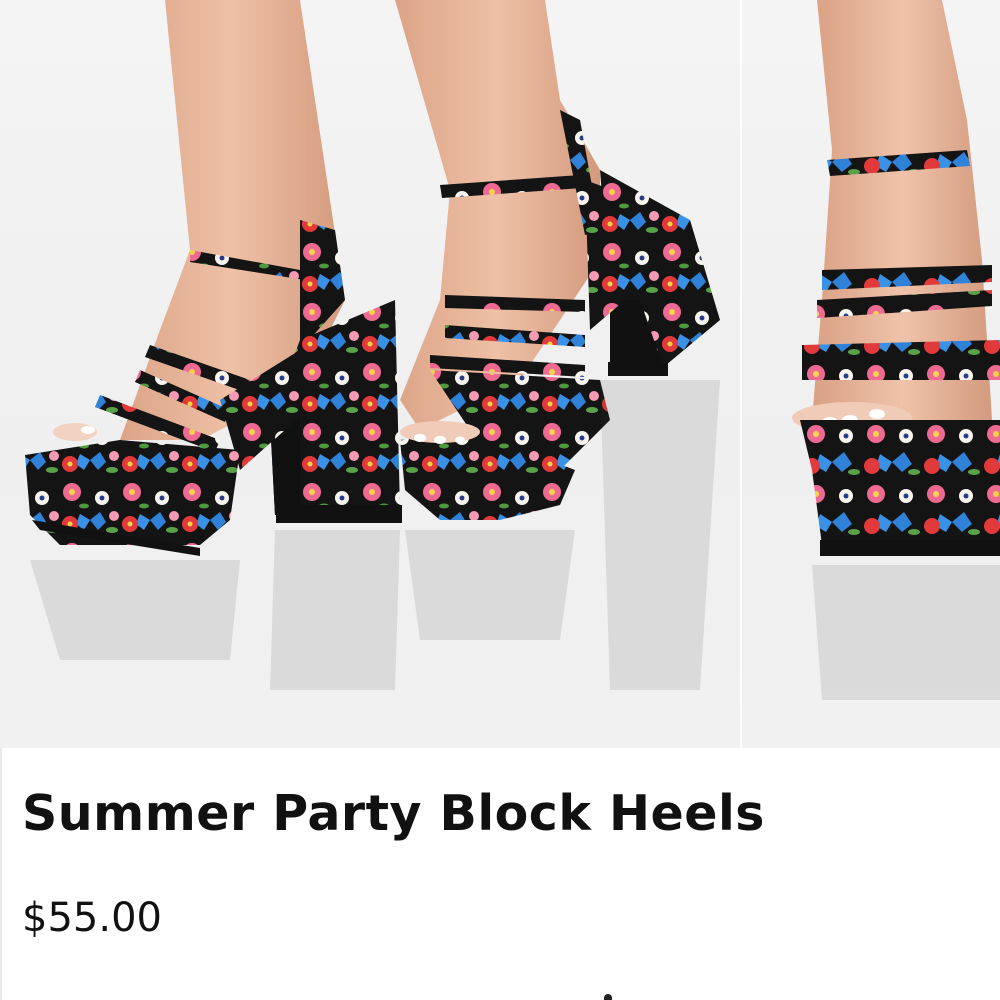 The width and height of the screenshot is (1000, 1000). What do you see at coordinates (608, 997) in the screenshot?
I see `scroll-indicator` at bounding box center [608, 997].